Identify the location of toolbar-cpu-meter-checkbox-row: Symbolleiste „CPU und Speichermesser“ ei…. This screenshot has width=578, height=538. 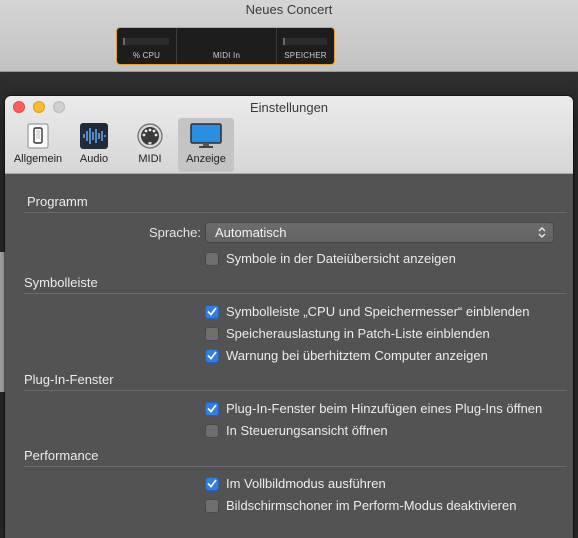
(367, 311).